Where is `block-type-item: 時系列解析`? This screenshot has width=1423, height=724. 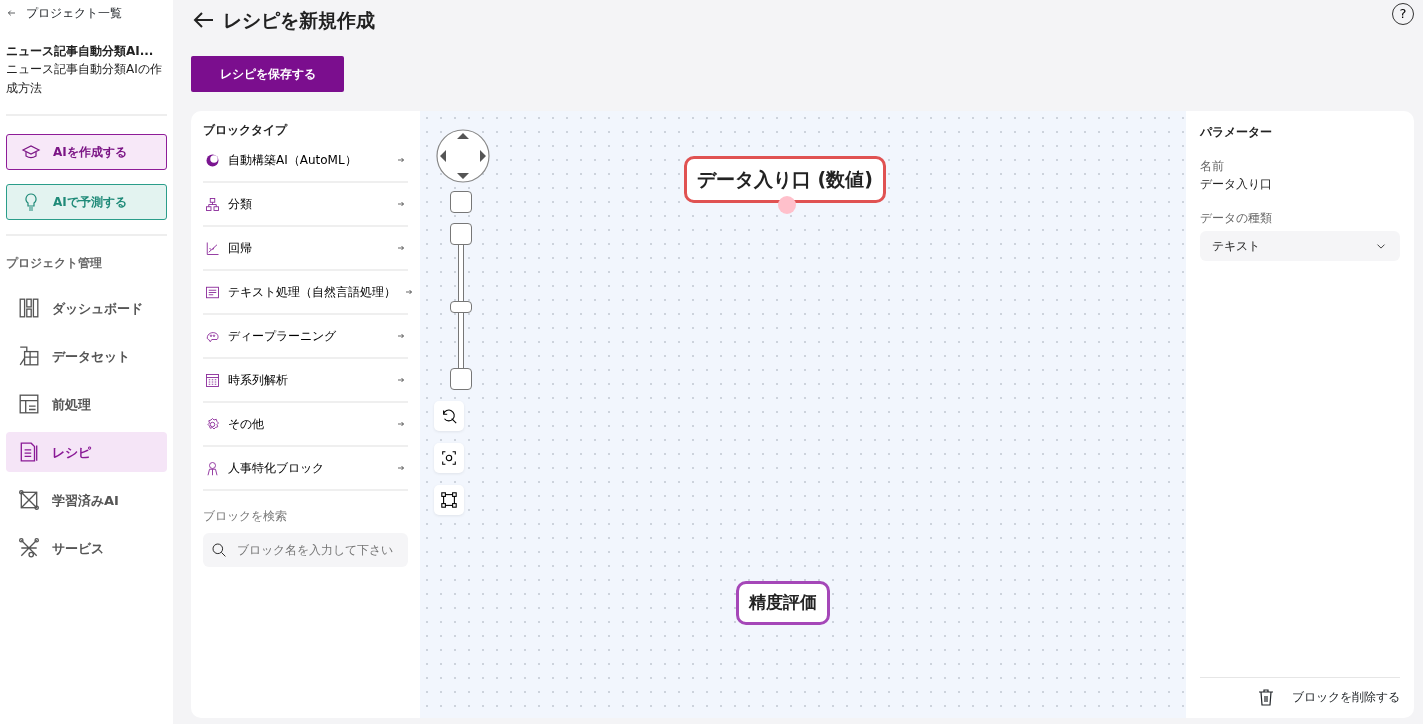
block-type-item: 時系列解析 is located at coordinates (305, 381).